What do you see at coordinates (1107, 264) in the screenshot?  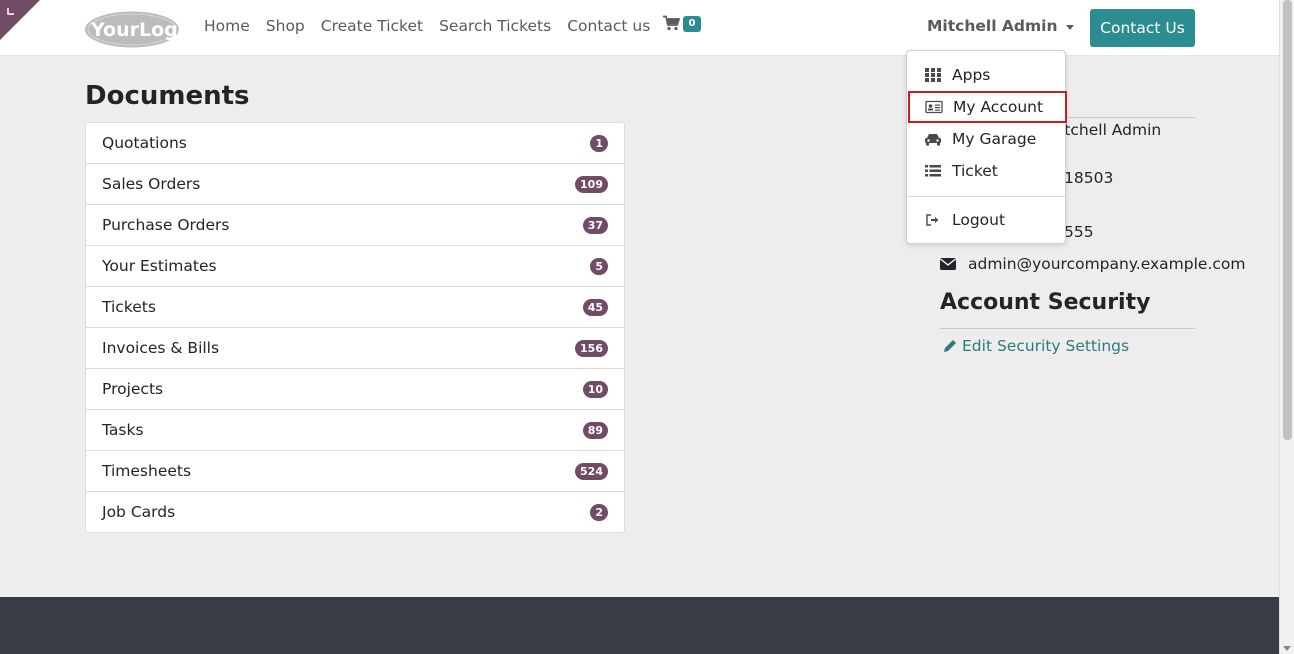 I see `detail-email: admin@yourcompany.example.com` at bounding box center [1107, 264].